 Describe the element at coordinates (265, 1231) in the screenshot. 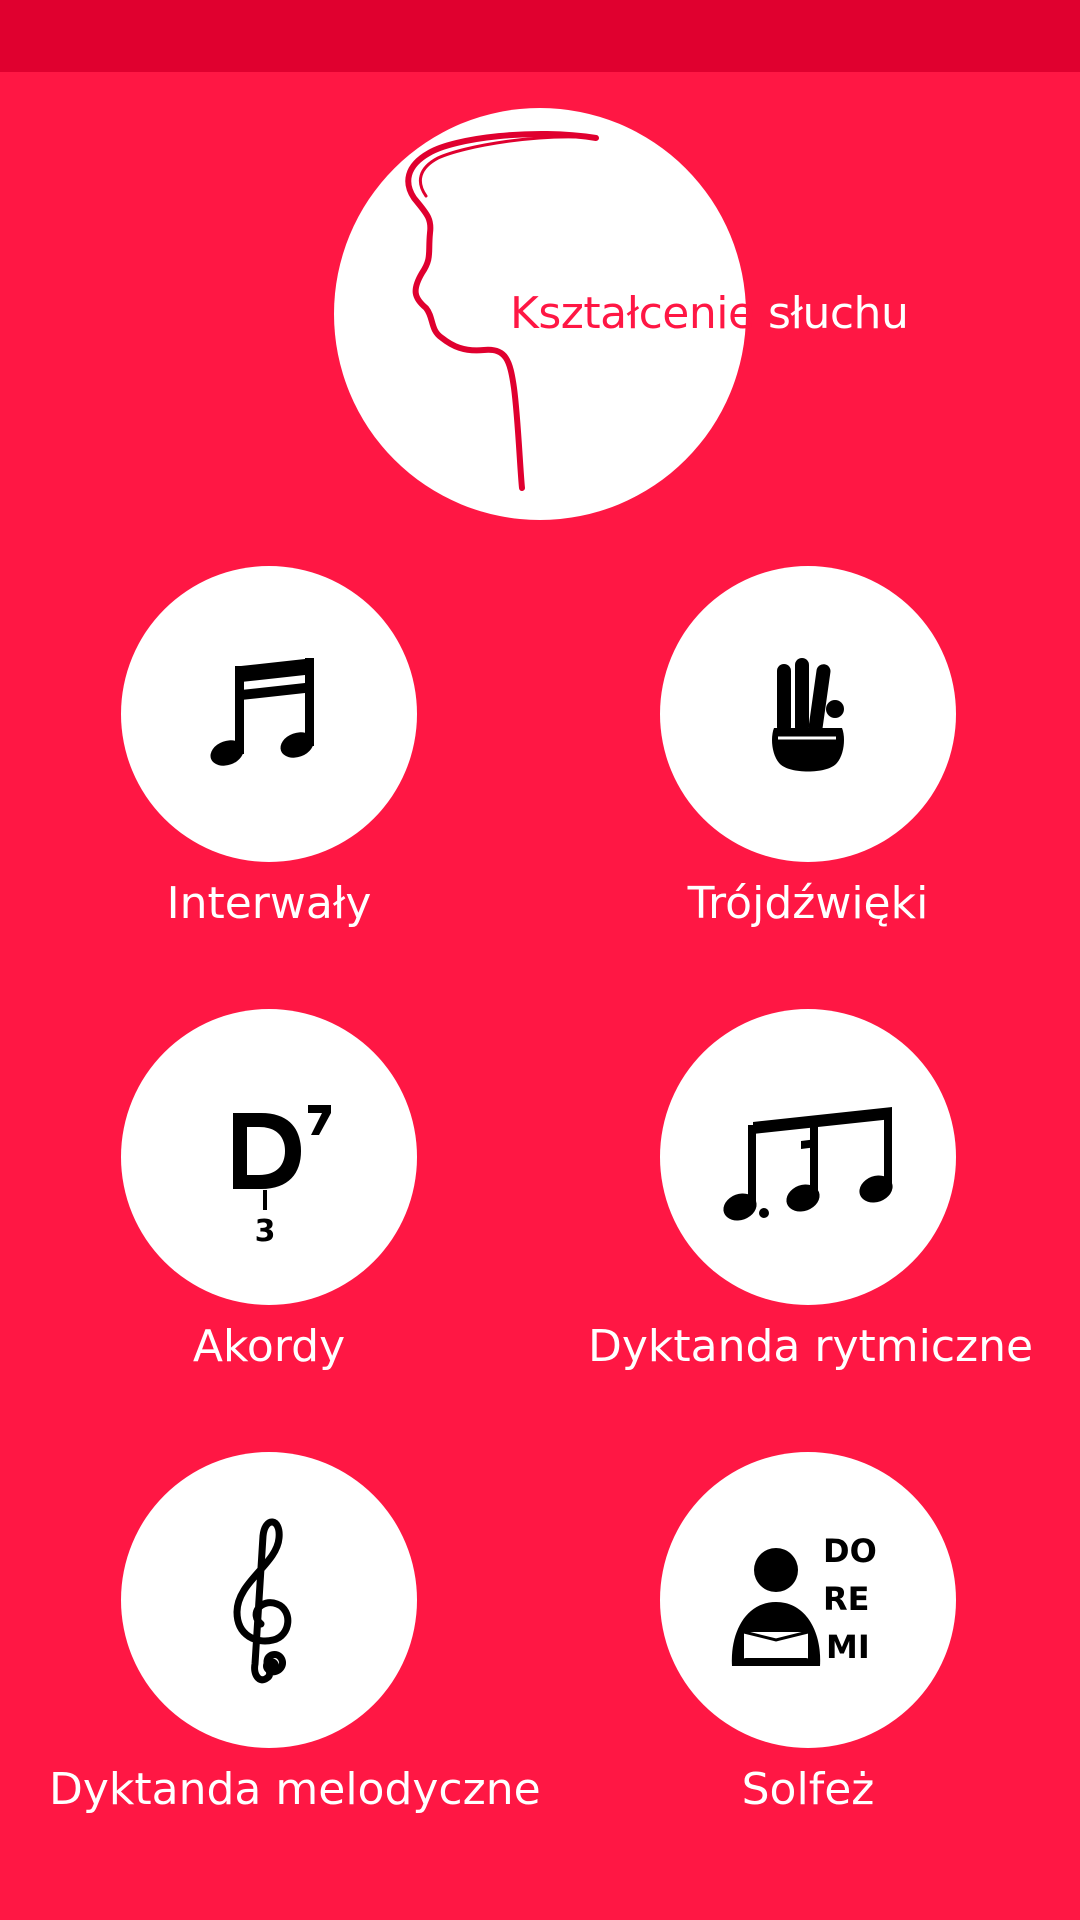

I see `svg-text: 3` at that location.